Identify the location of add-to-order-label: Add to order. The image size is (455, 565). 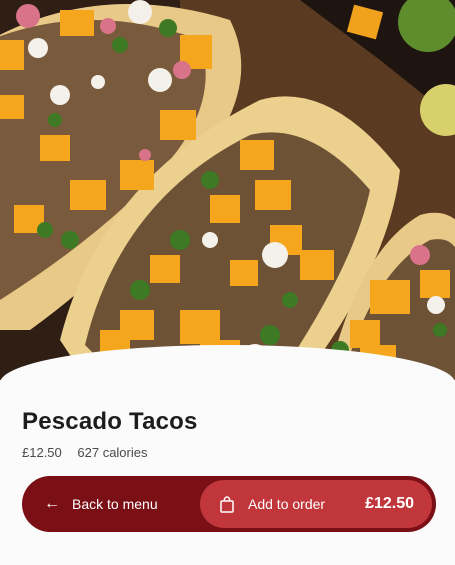
(287, 504).